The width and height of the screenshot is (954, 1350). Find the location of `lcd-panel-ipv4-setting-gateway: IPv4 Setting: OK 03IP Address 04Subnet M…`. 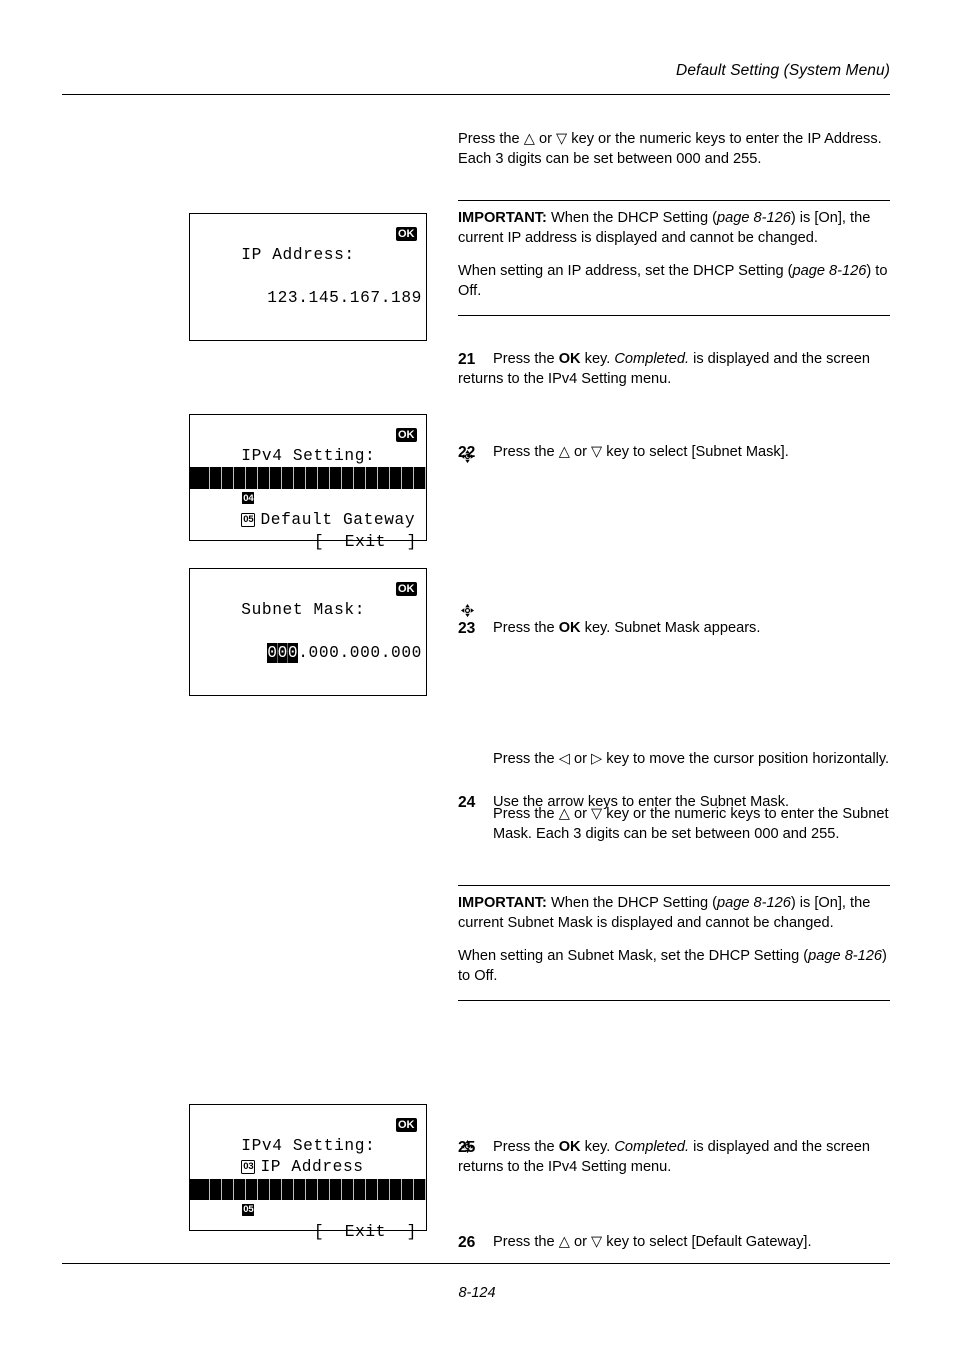

lcd-panel-ipv4-setting-gateway: IPv4 Setting: OK 03IP Address 04Subnet M… is located at coordinates (332, 1172).